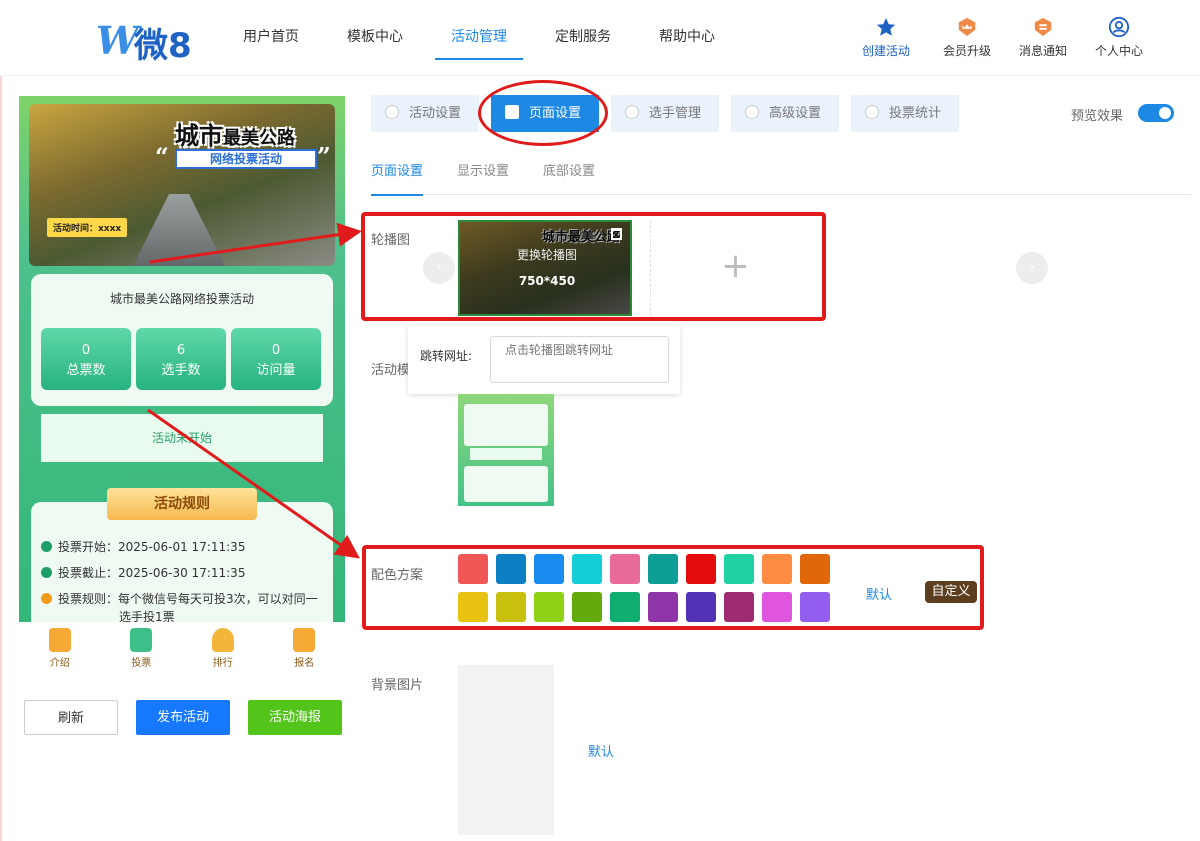 The image size is (1200, 841). Describe the element at coordinates (182, 438) in the screenshot. I see `activity-status: 活动未开始` at that location.